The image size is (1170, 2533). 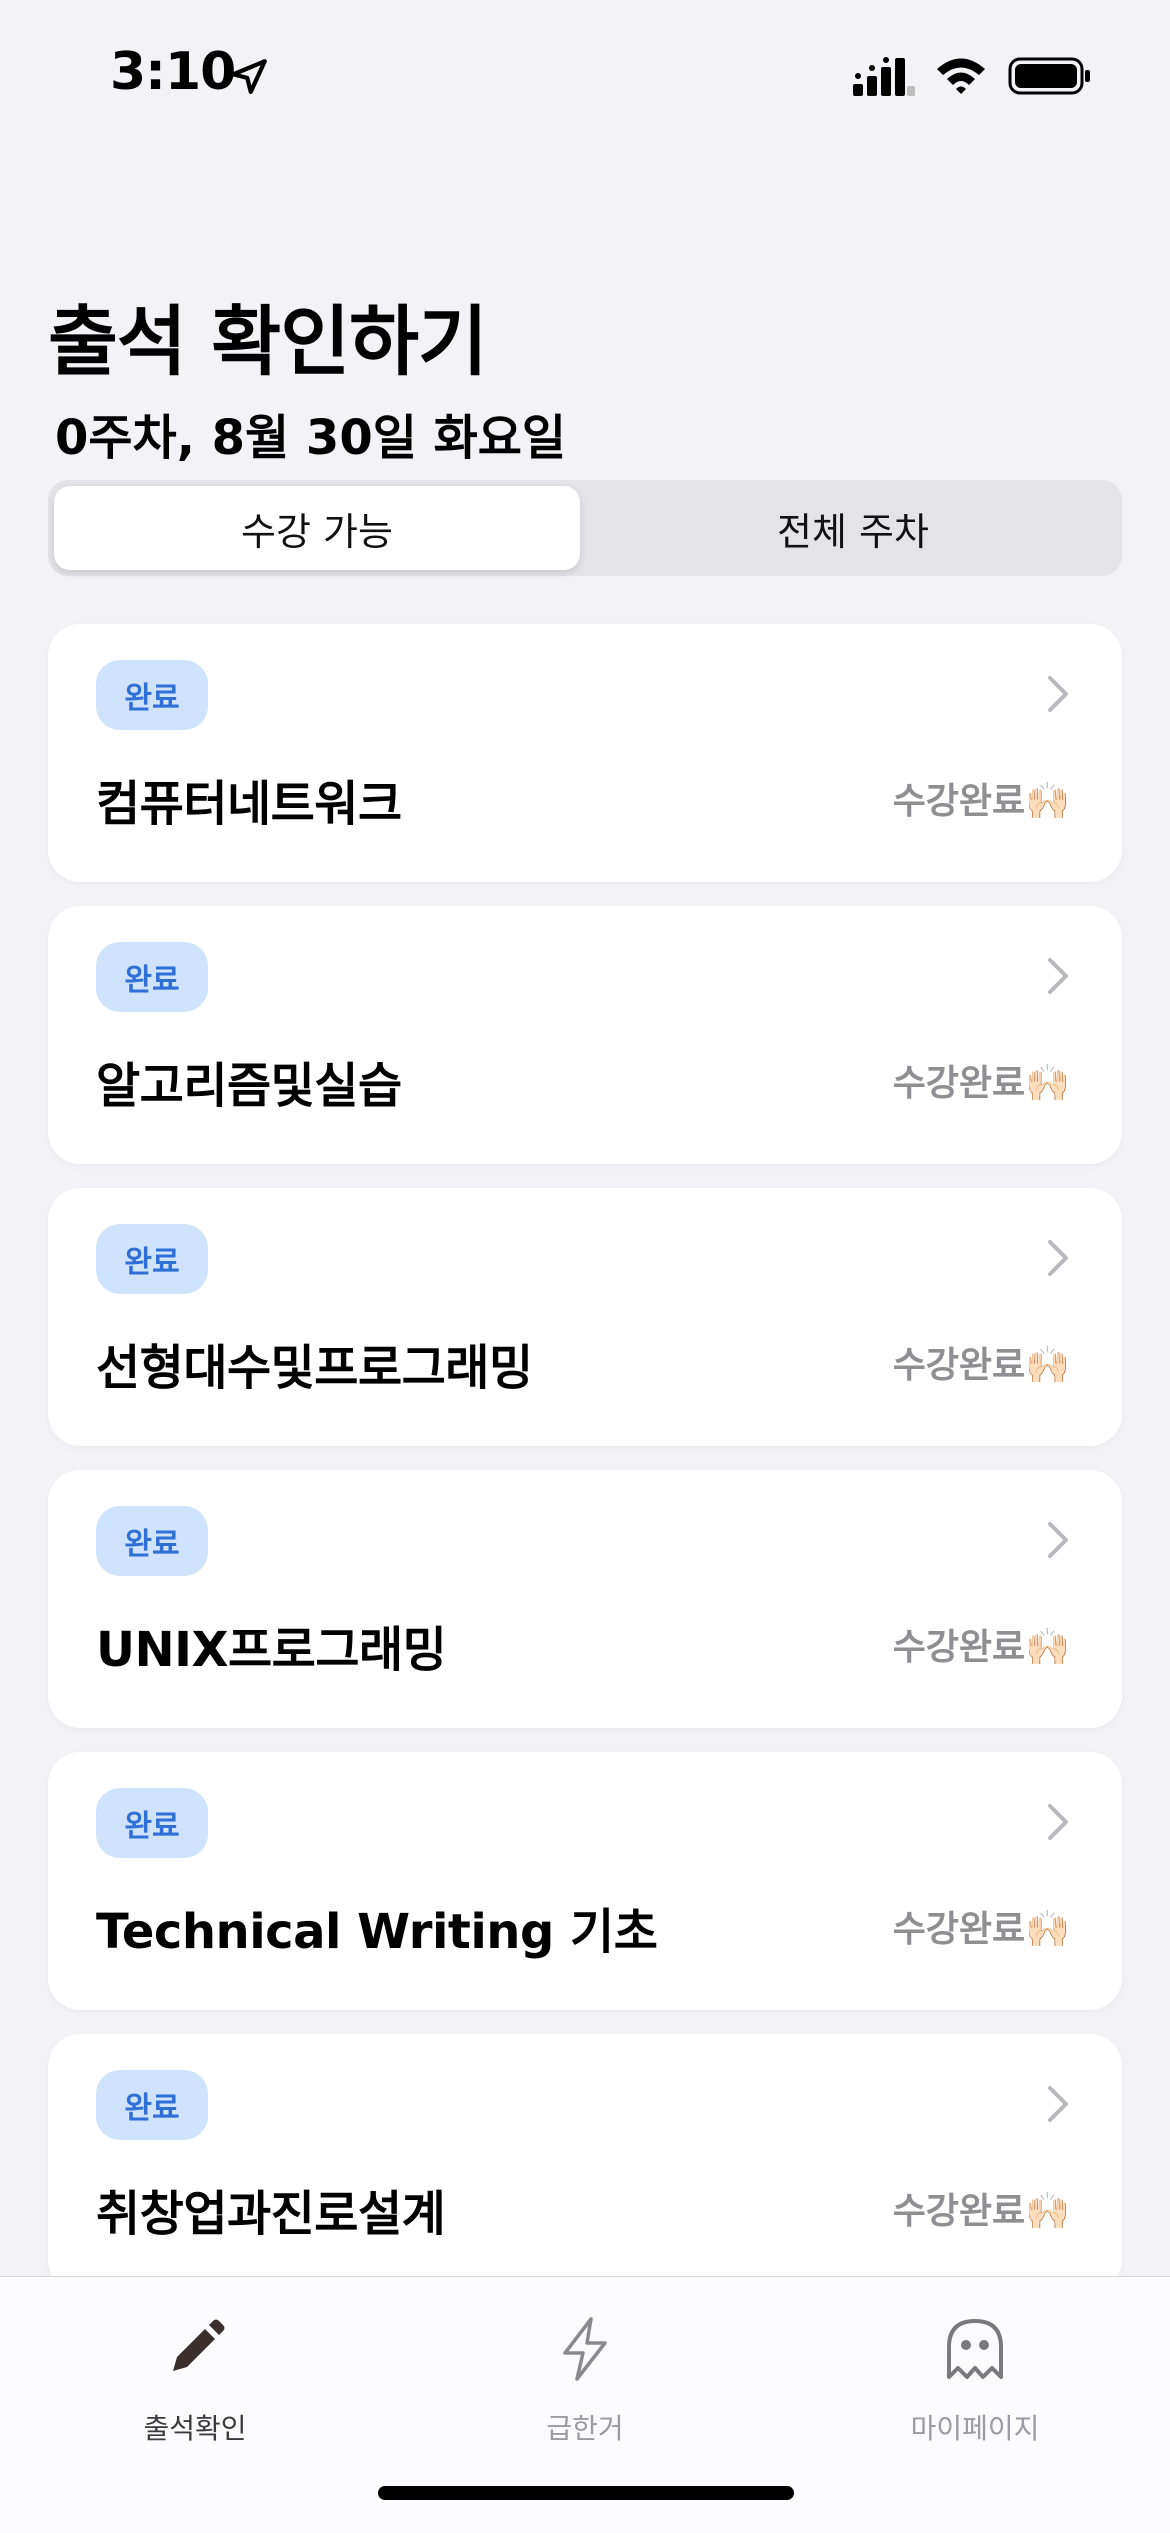 I want to click on tab-urgent: 급한거, so click(x=585, y=2380).